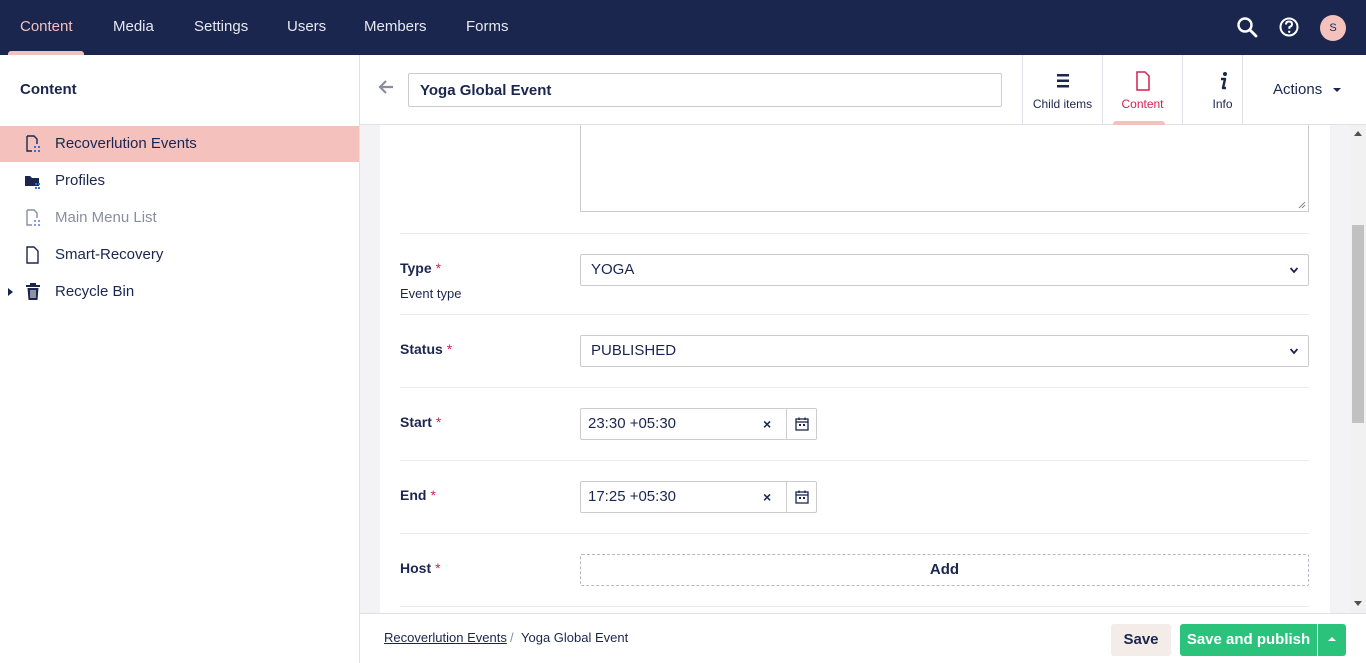  I want to click on list-icon, so click(1063, 81).